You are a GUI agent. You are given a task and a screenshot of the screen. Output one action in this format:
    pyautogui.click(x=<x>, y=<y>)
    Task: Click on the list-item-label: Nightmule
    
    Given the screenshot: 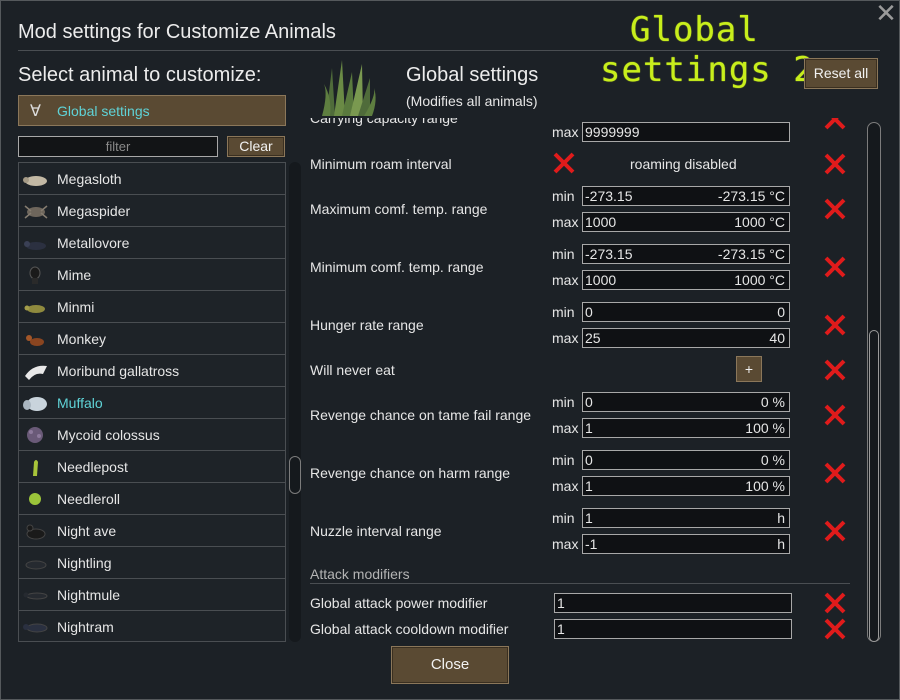 What is the action you would take?
    pyautogui.click(x=89, y=595)
    